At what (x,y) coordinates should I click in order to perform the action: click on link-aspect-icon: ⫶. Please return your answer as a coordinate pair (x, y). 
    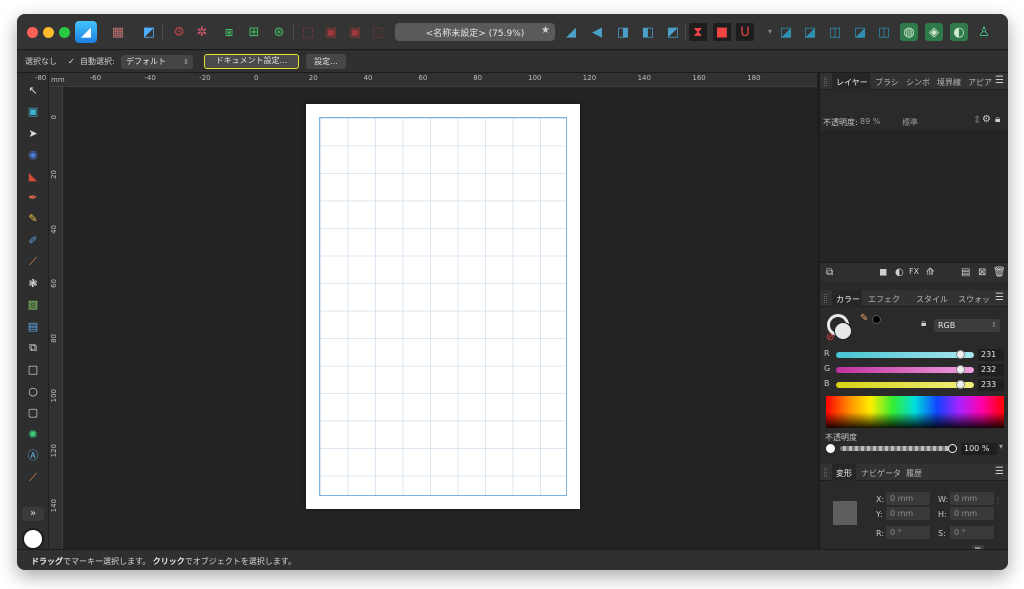
    Looking at the image, I should click on (998, 502).